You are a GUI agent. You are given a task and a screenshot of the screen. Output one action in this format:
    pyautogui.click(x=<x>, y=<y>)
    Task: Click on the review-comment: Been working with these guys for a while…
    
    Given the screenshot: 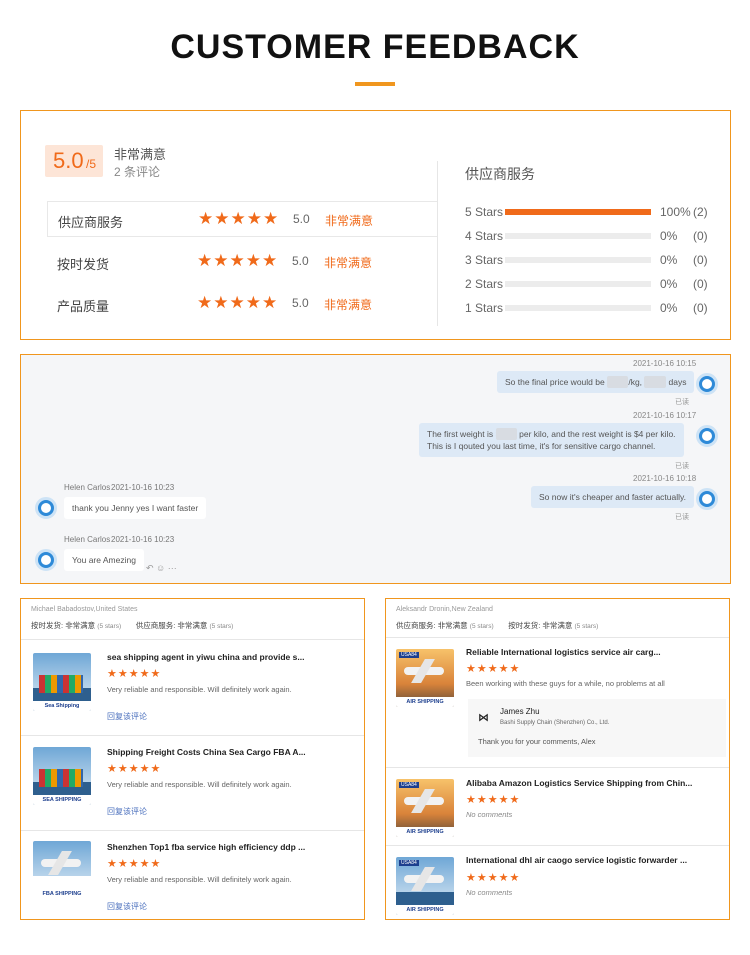 What is the action you would take?
    pyautogui.click(x=565, y=683)
    